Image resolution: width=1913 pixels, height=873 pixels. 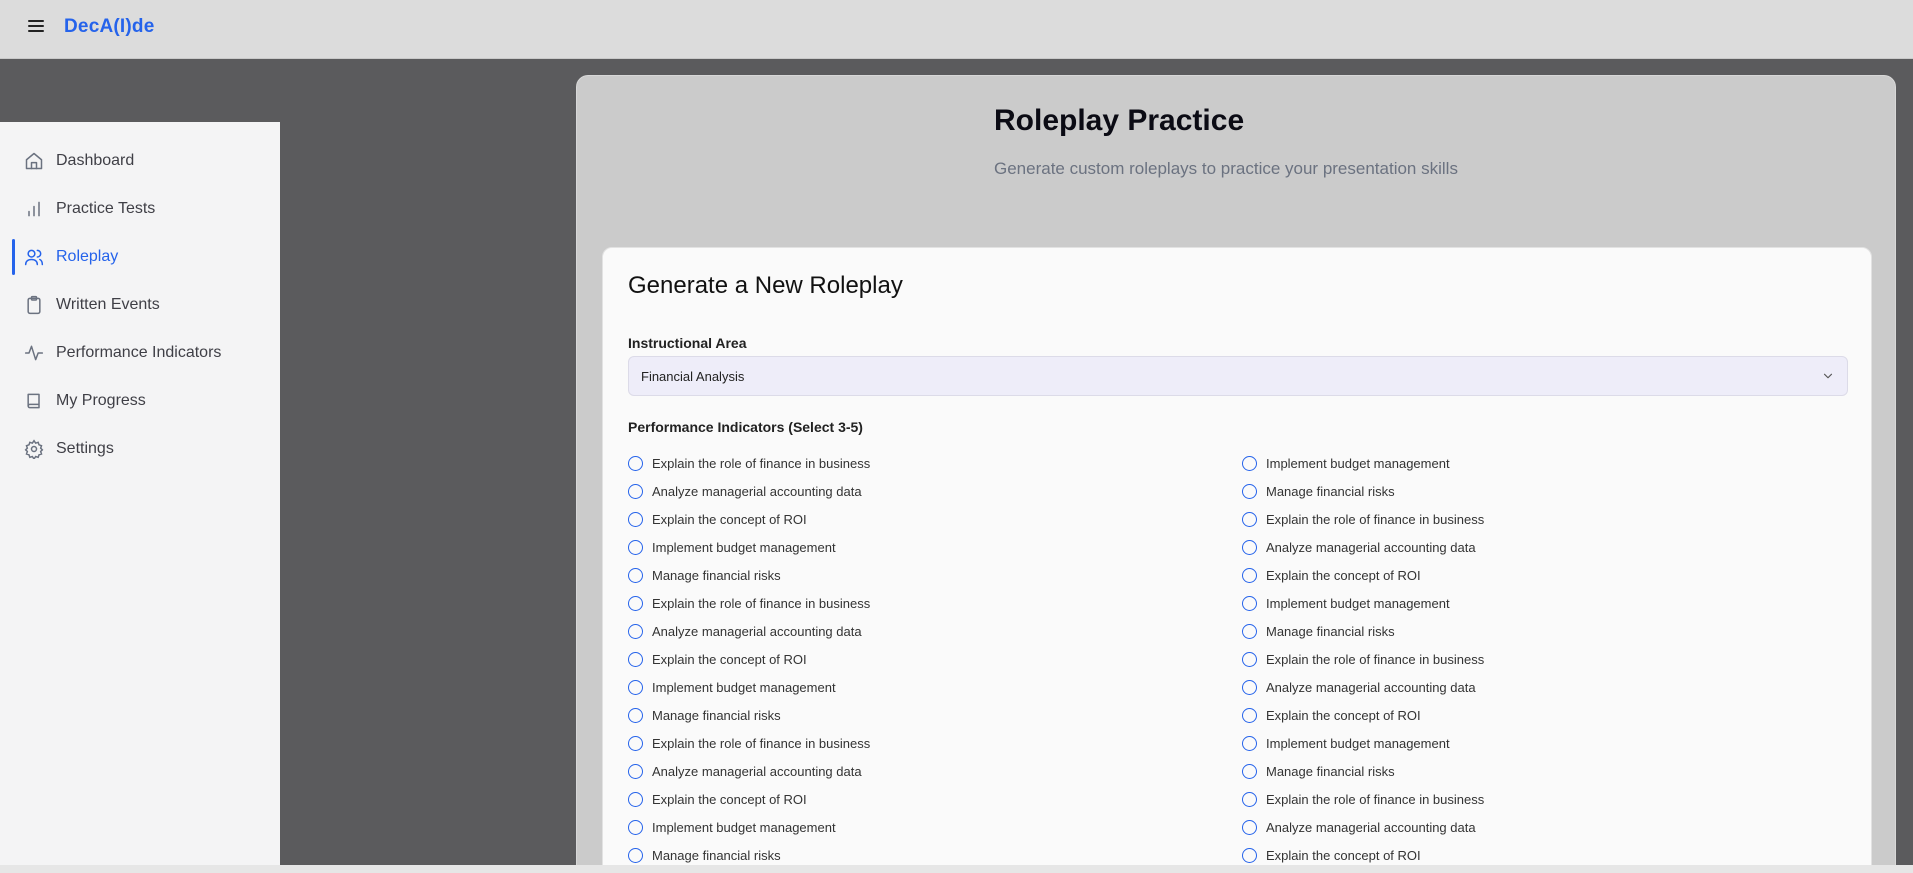 I want to click on sidebar-item-label: Performance Indicators, so click(x=139, y=352).